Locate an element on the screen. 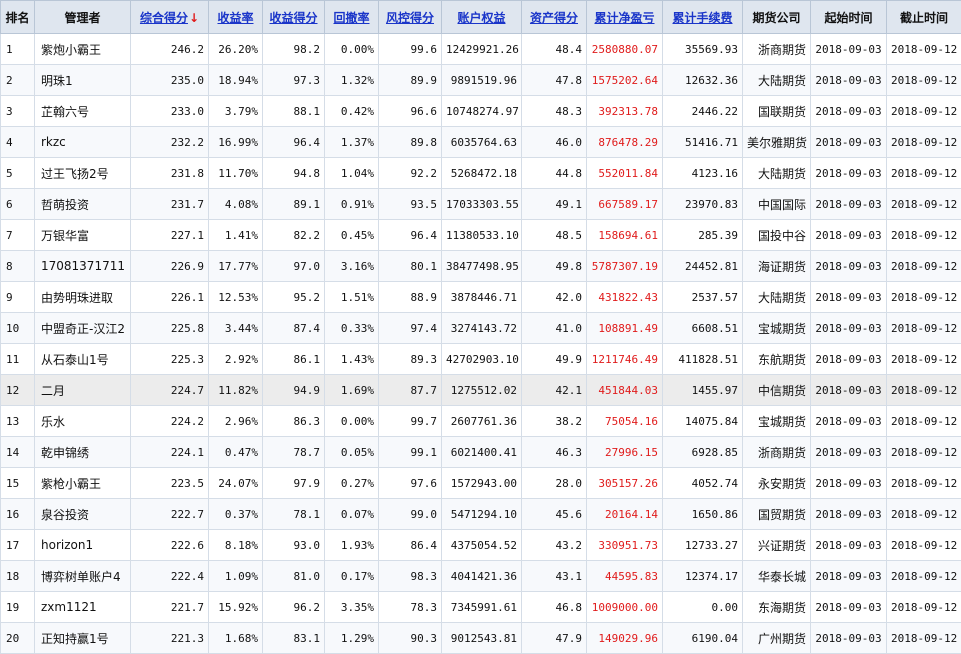  cell-equity: 5471294.10 is located at coordinates (482, 514).